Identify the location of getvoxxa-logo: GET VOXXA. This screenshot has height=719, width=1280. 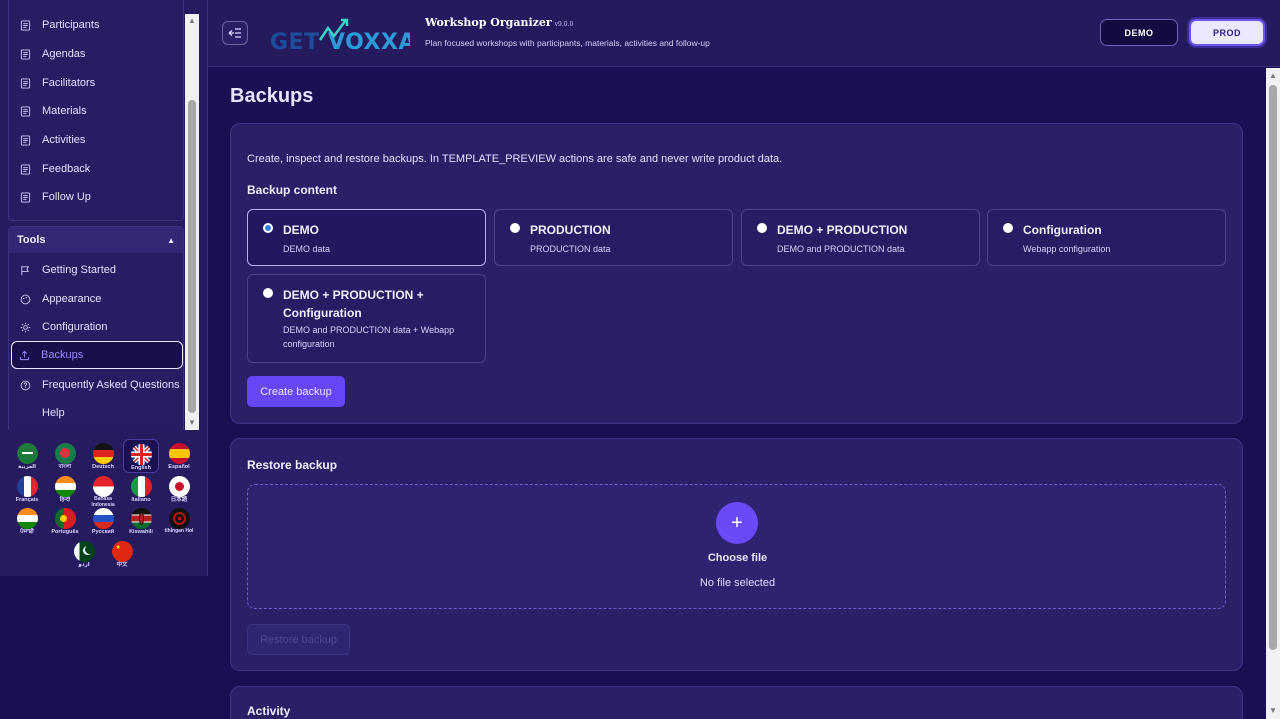
(342, 36).